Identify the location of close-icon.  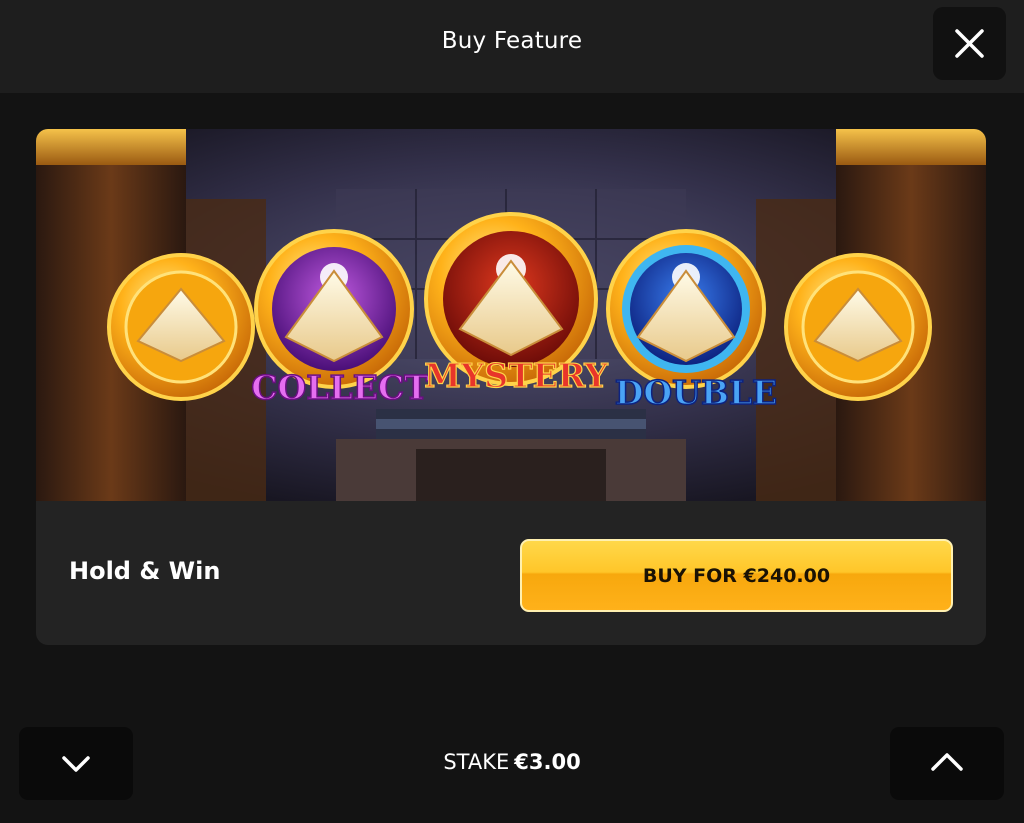
(969, 43).